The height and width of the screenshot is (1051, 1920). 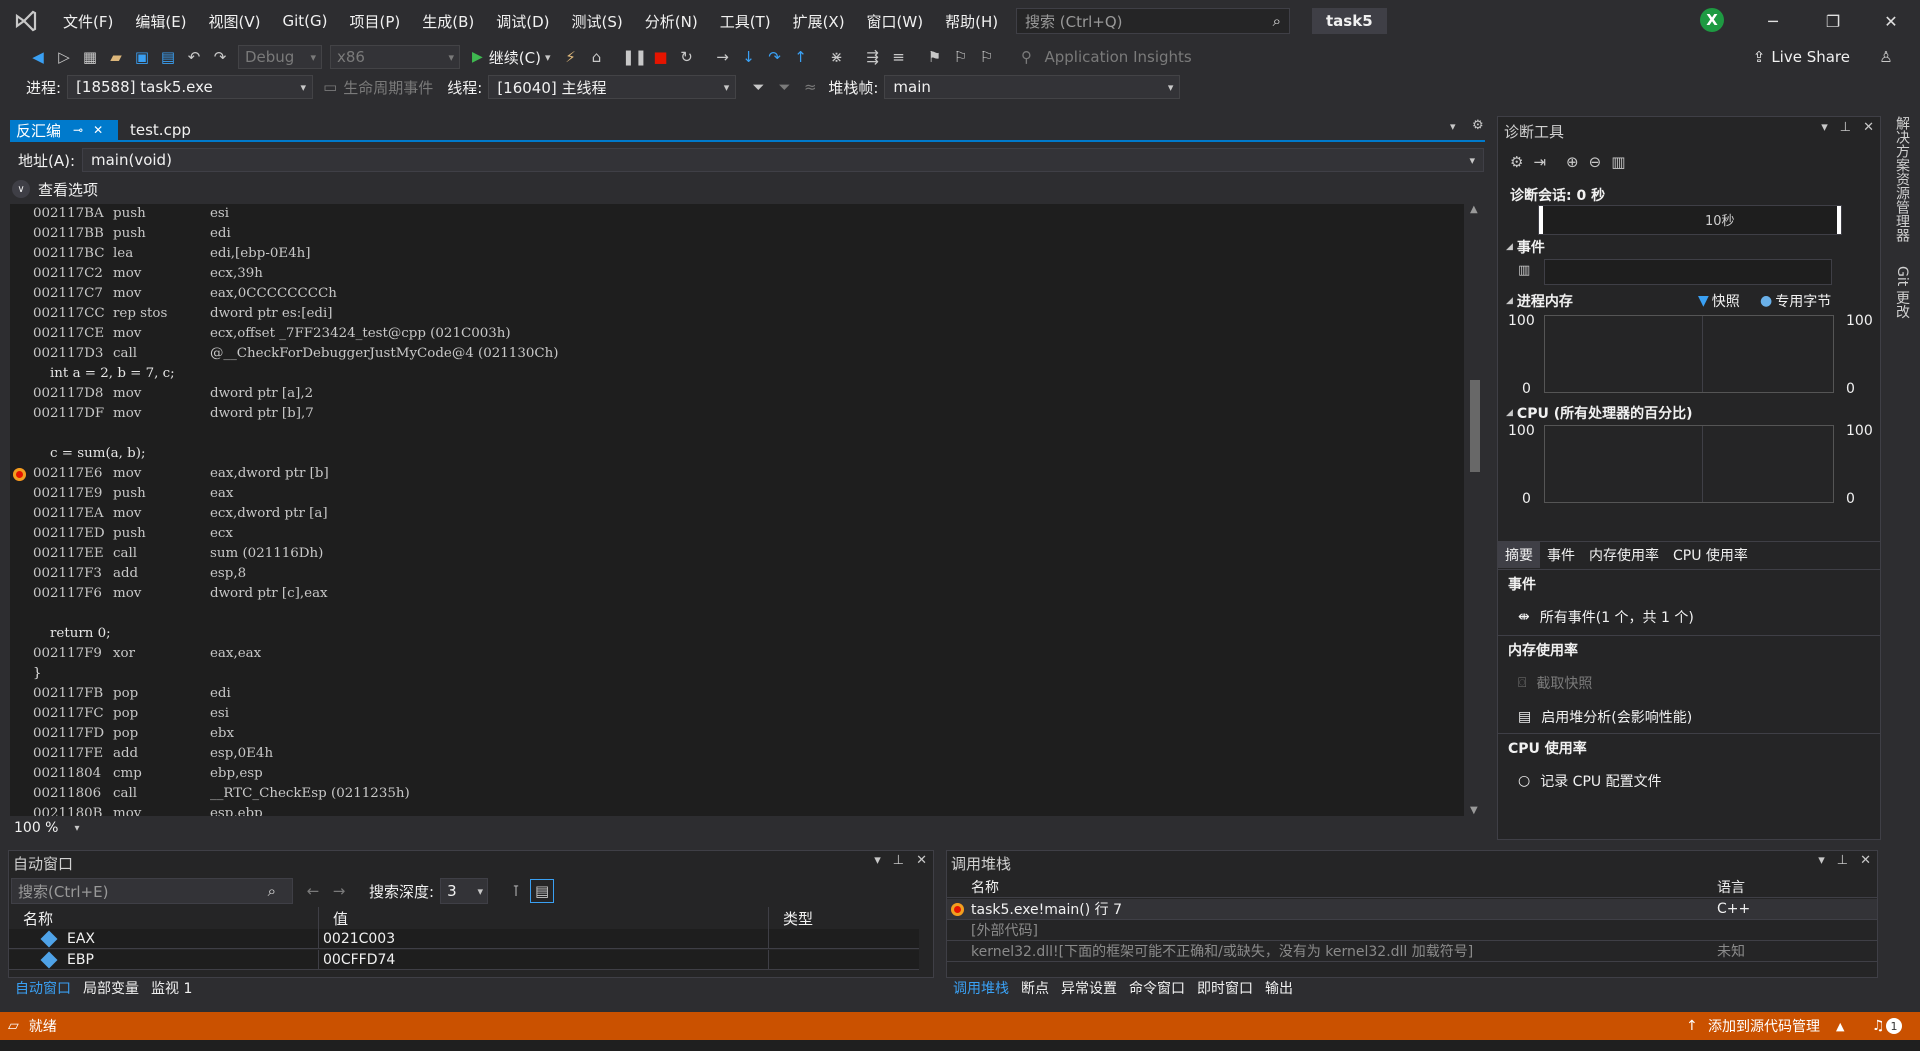 What do you see at coordinates (1773, 21) in the screenshot?
I see `minimize-icon: ─` at bounding box center [1773, 21].